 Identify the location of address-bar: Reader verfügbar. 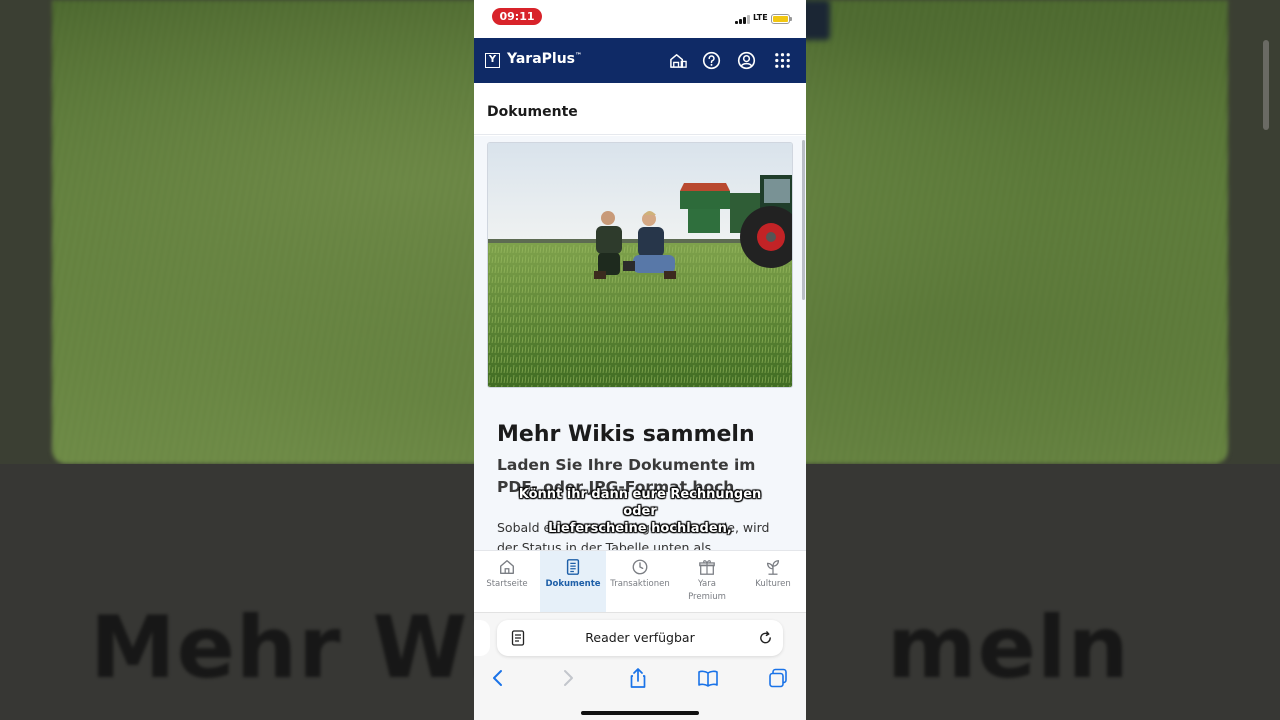
(640, 638).